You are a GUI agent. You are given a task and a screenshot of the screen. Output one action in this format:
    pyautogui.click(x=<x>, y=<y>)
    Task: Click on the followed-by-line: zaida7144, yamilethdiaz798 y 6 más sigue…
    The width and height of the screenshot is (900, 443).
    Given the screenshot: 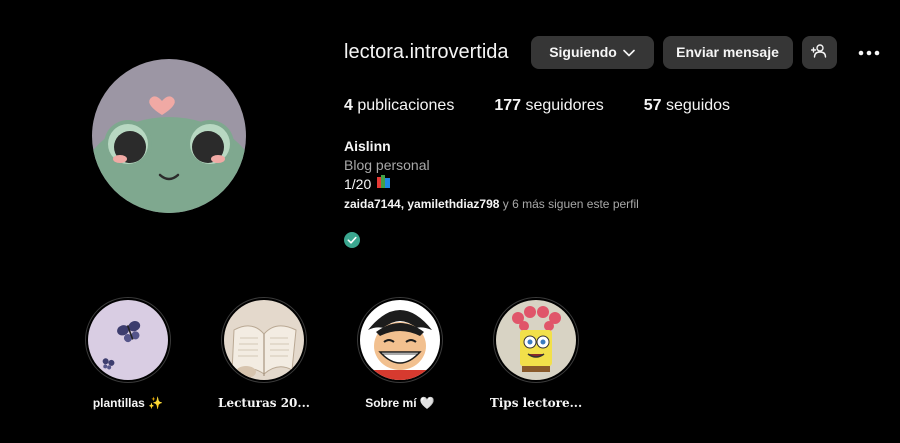 What is the action you would take?
    pyautogui.click(x=491, y=204)
    